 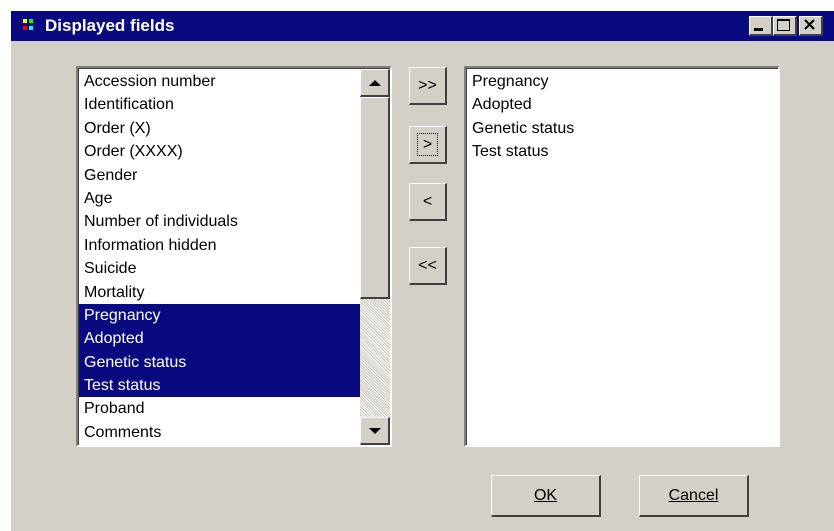 What do you see at coordinates (422, 26) in the screenshot?
I see `title-bar: Displayed fields` at bounding box center [422, 26].